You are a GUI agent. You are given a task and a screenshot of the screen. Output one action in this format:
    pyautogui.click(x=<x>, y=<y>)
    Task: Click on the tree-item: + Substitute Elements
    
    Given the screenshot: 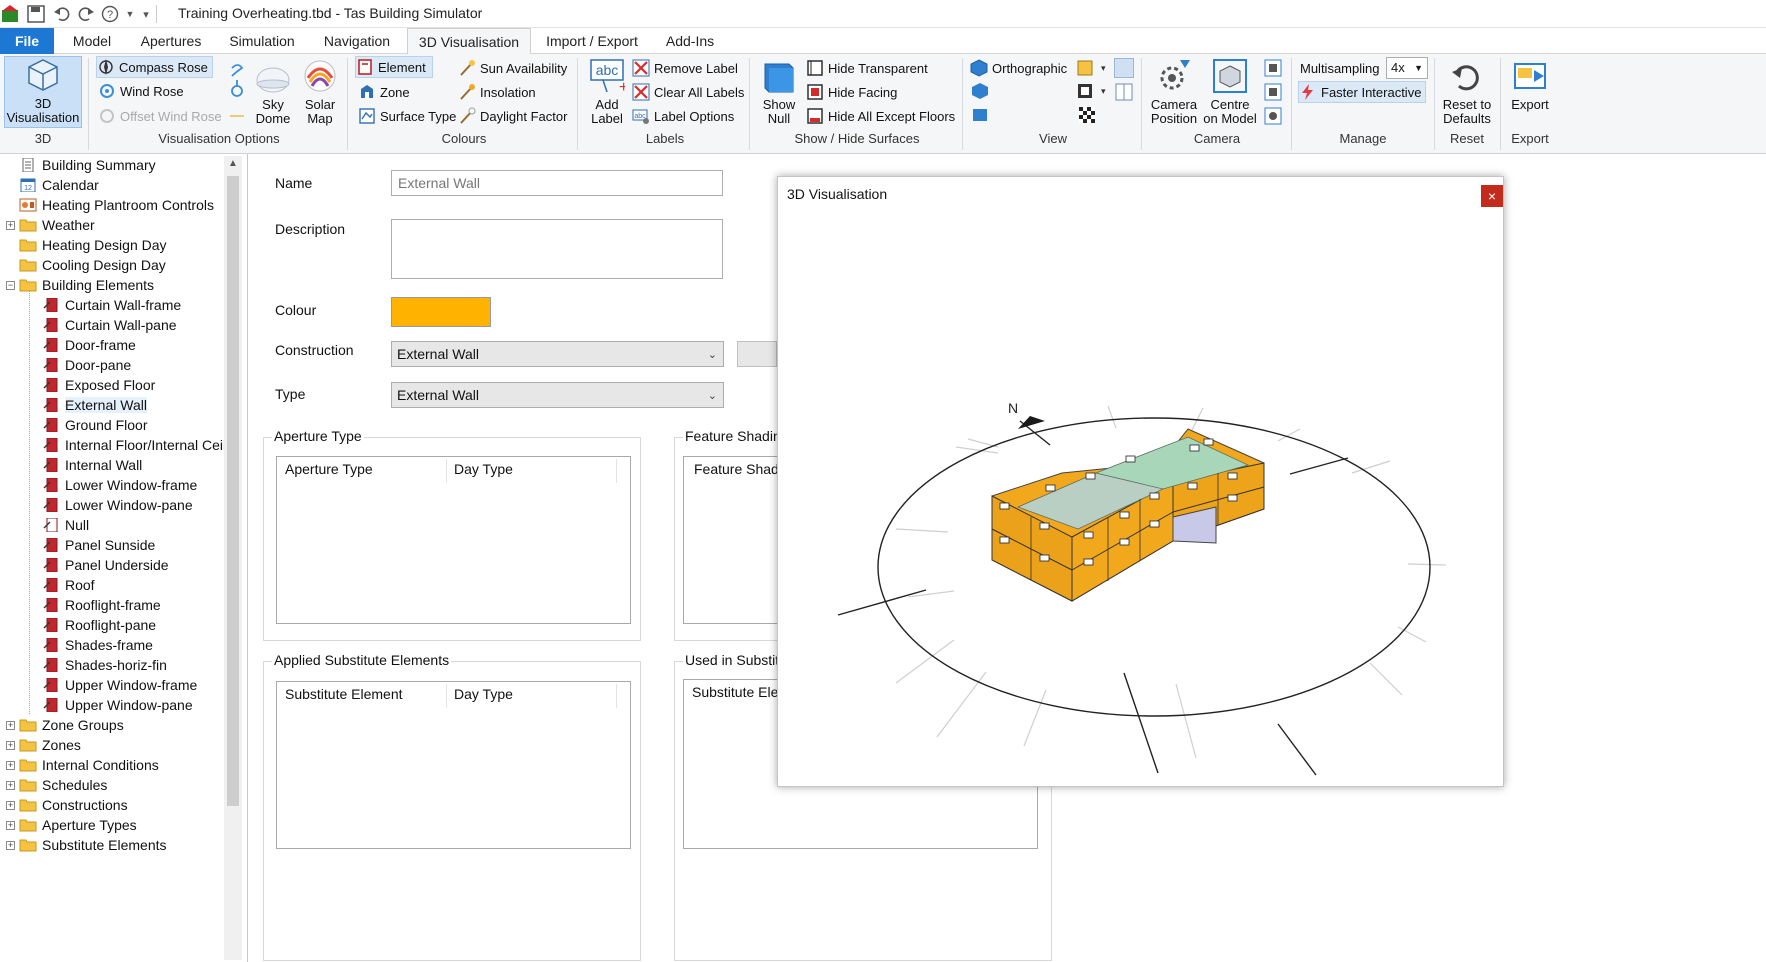 What is the action you would take?
    pyautogui.click(x=86, y=845)
    